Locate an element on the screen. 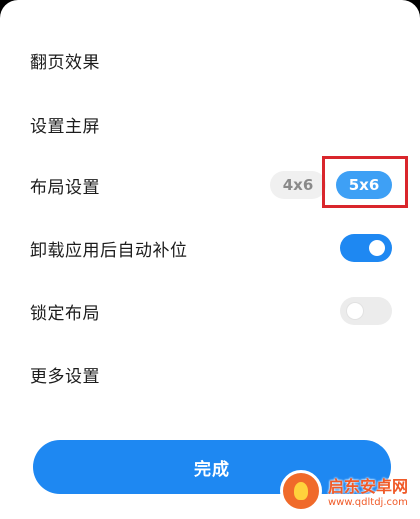  lock-layout-toggle is located at coordinates (366, 311).